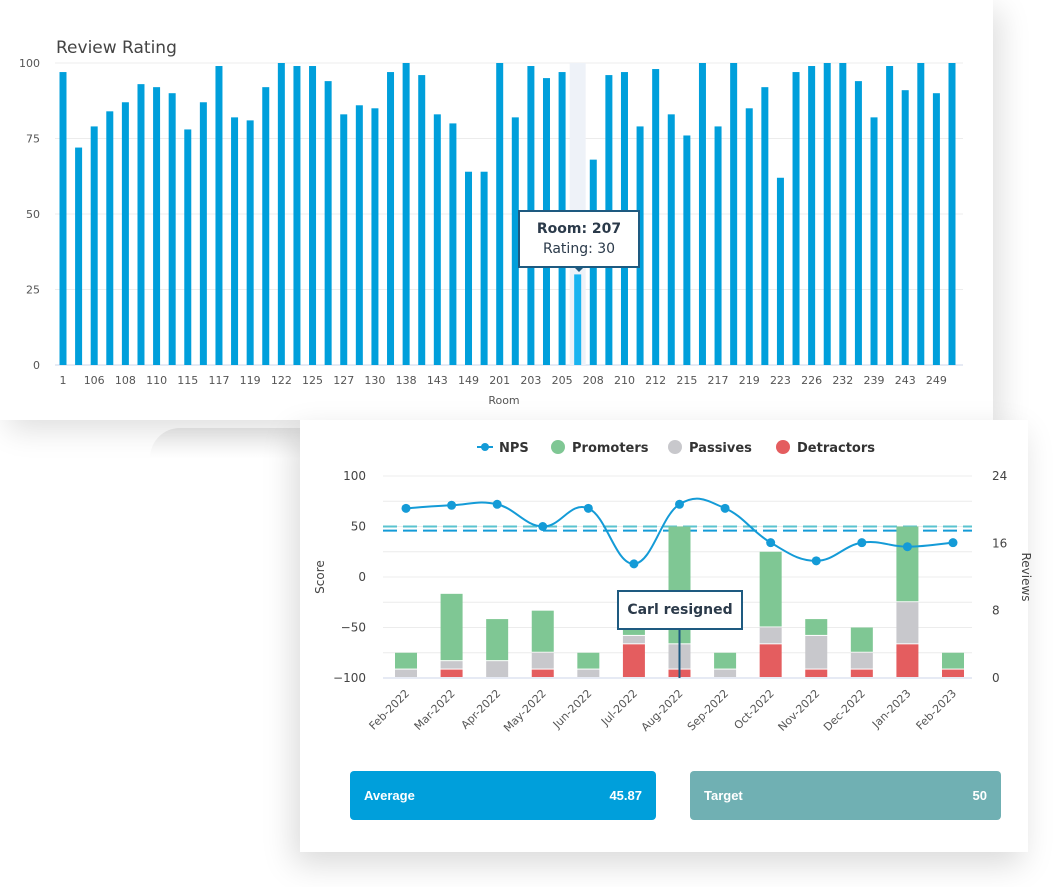 This screenshot has height=887, width=1058. What do you see at coordinates (389, 795) in the screenshot?
I see `average-label: Average` at bounding box center [389, 795].